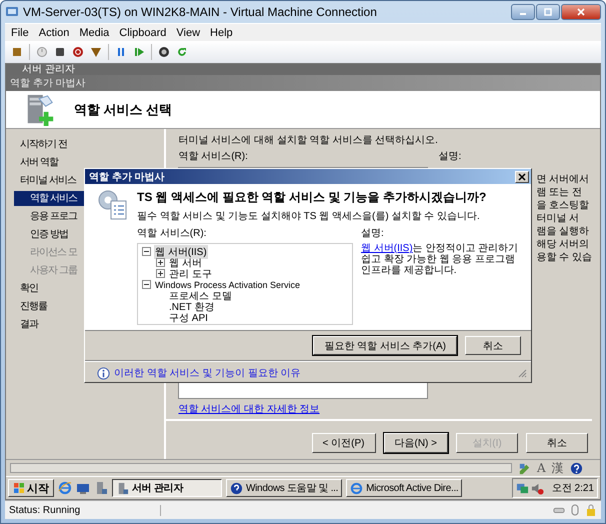 This screenshot has height=524, width=606. I want to click on list-label: 역할 서비스(R):, so click(213, 156).